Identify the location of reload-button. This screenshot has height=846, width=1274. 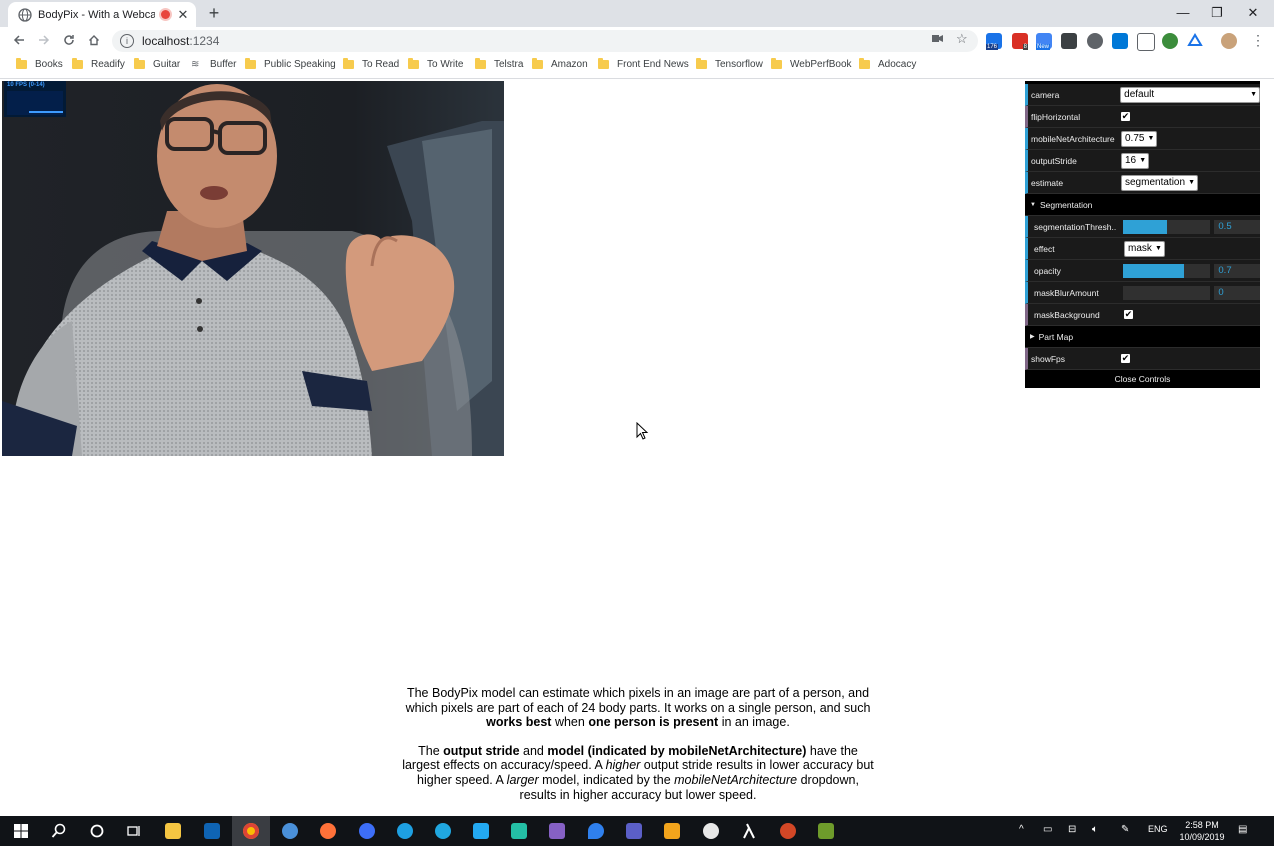
(69, 41).